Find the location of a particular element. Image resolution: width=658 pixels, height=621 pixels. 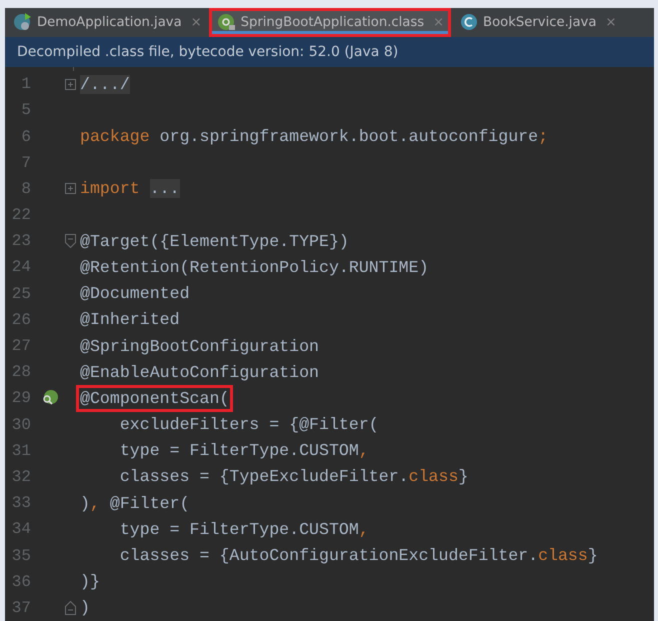

code-text: @SpringBootConfiguration is located at coordinates (199, 346).